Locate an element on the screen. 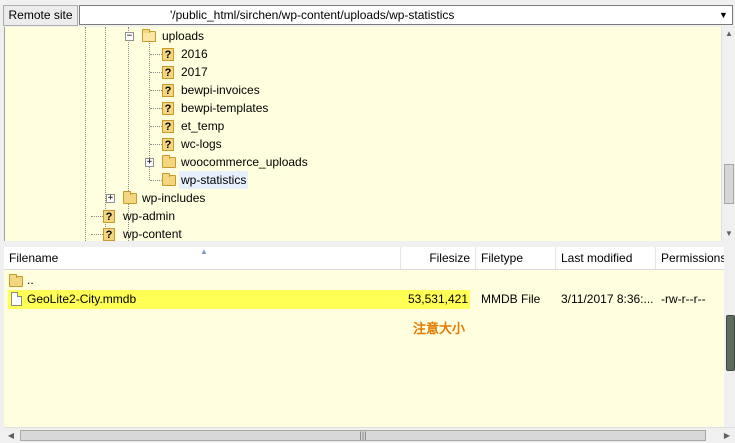  scroll-up-icon: ▲ is located at coordinates (728, 34).